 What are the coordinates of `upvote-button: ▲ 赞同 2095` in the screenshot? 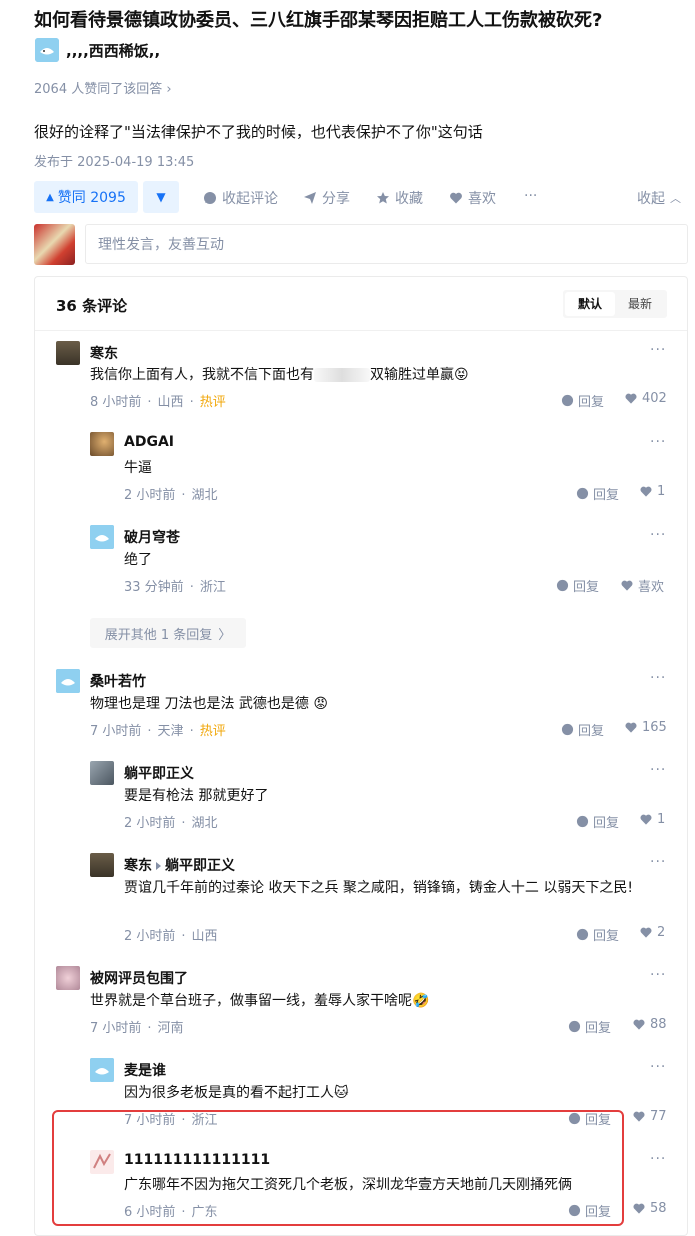 It's located at (86, 197).